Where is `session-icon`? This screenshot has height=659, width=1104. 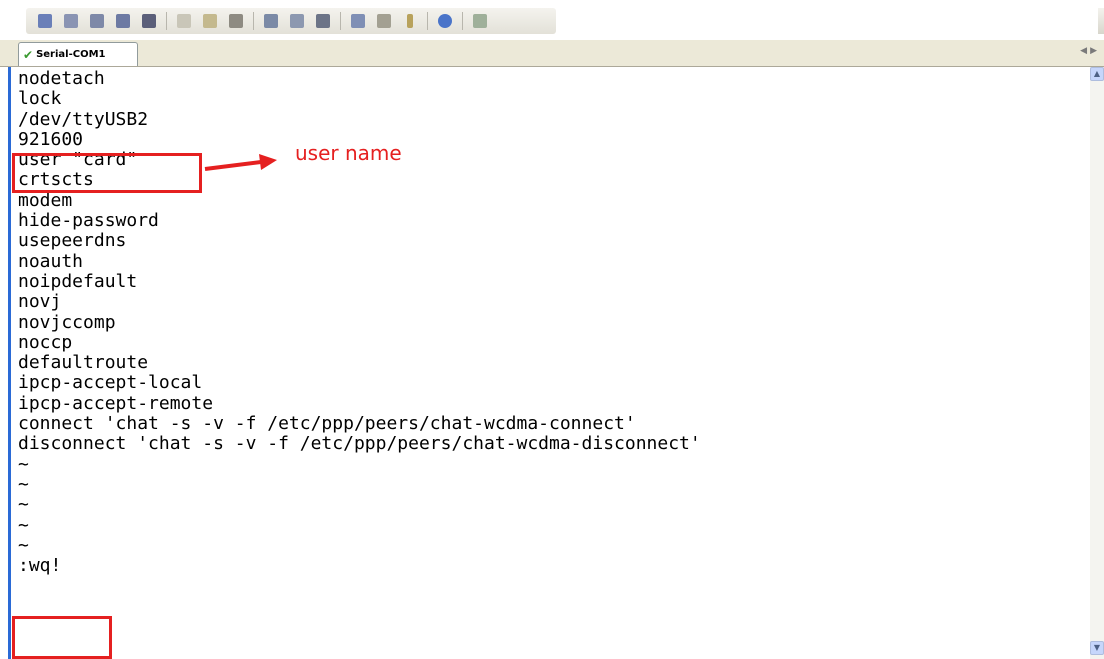
session-icon is located at coordinates (123, 21).